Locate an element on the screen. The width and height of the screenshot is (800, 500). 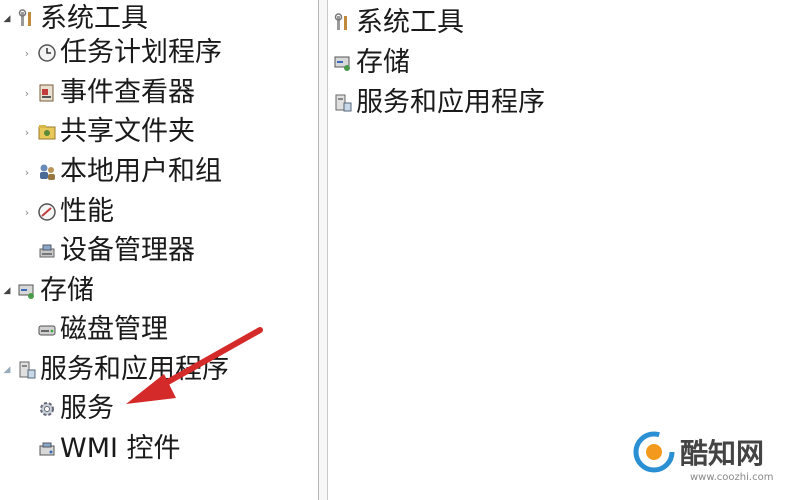
tree-node-local-users-groups: › 本地用户和组 is located at coordinates (121, 172).